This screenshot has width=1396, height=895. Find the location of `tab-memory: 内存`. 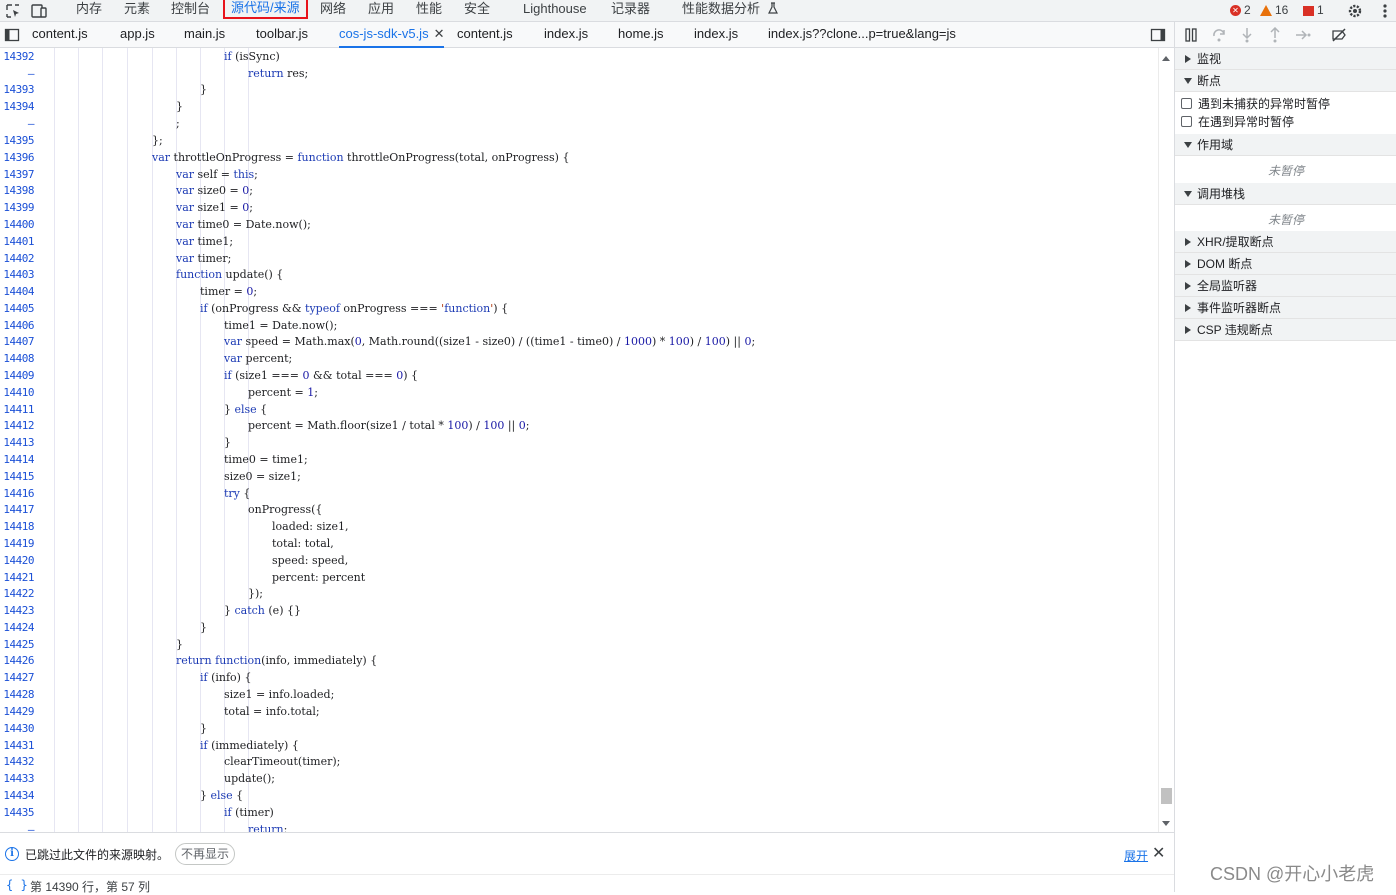

tab-memory: 内存 is located at coordinates (89, 10).